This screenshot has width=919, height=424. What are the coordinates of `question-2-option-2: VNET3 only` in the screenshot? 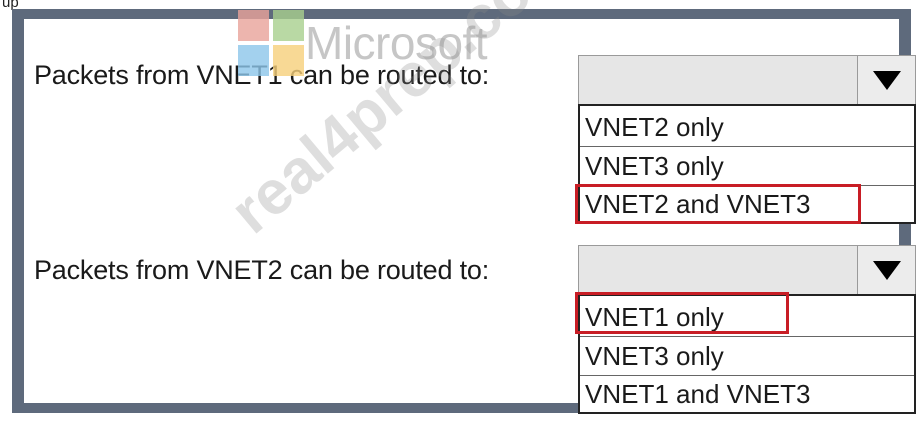 It's located at (747, 356).